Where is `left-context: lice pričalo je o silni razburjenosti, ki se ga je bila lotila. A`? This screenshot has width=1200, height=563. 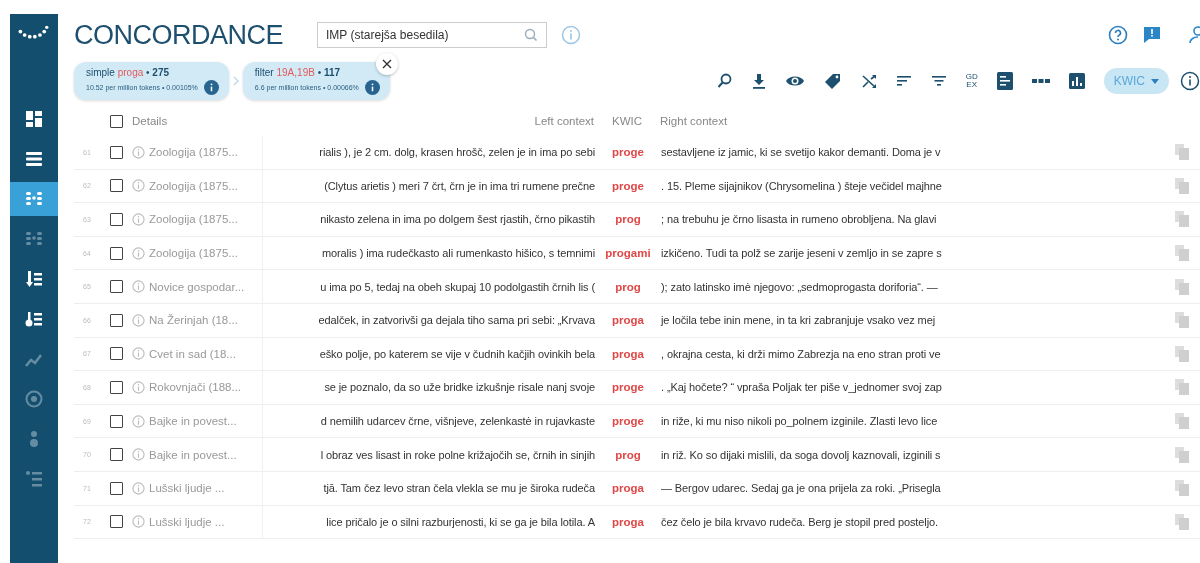 left-context: lice pričalo je o silni razburjenosti, ki se ga je bila lotila. A is located at coordinates (460, 521).